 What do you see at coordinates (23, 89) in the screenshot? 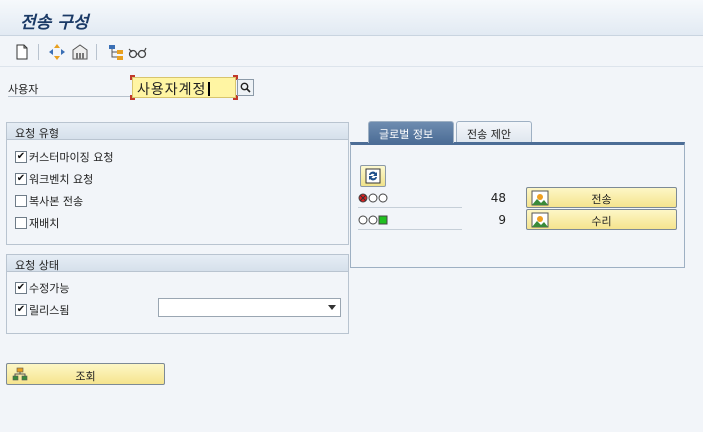
I see `user-label: 사용자` at bounding box center [23, 89].